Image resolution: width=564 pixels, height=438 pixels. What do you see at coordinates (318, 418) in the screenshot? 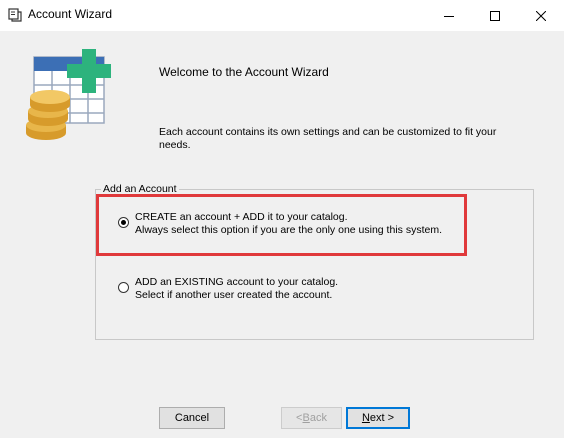
I see `back-rest: ack` at bounding box center [318, 418].